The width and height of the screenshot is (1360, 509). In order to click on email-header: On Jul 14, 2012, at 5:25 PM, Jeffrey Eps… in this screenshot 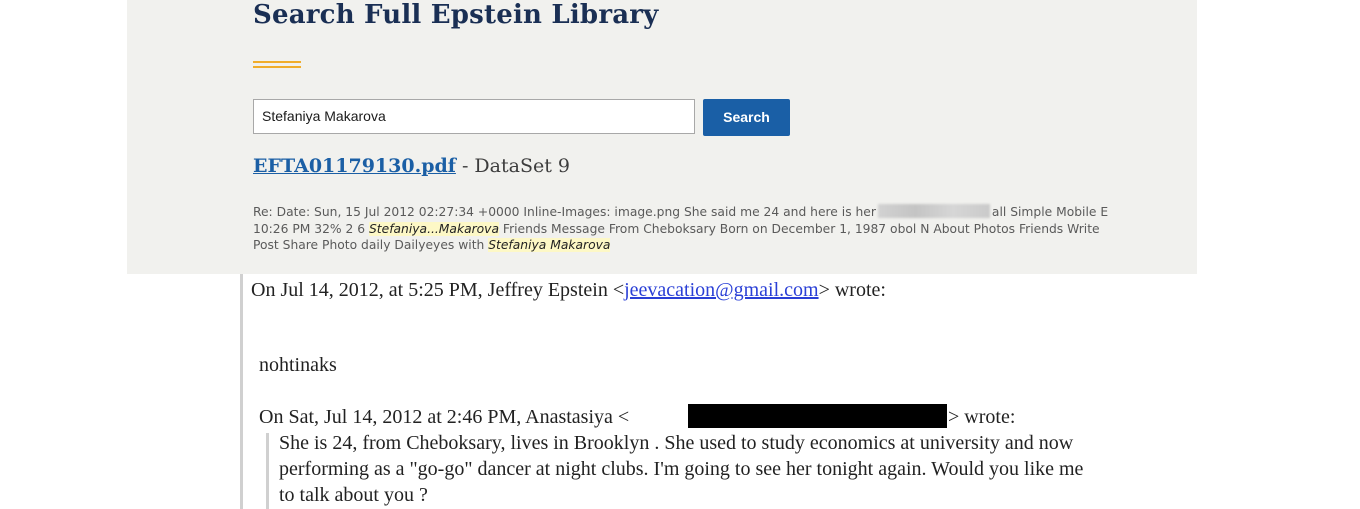, I will do `click(568, 290)`.